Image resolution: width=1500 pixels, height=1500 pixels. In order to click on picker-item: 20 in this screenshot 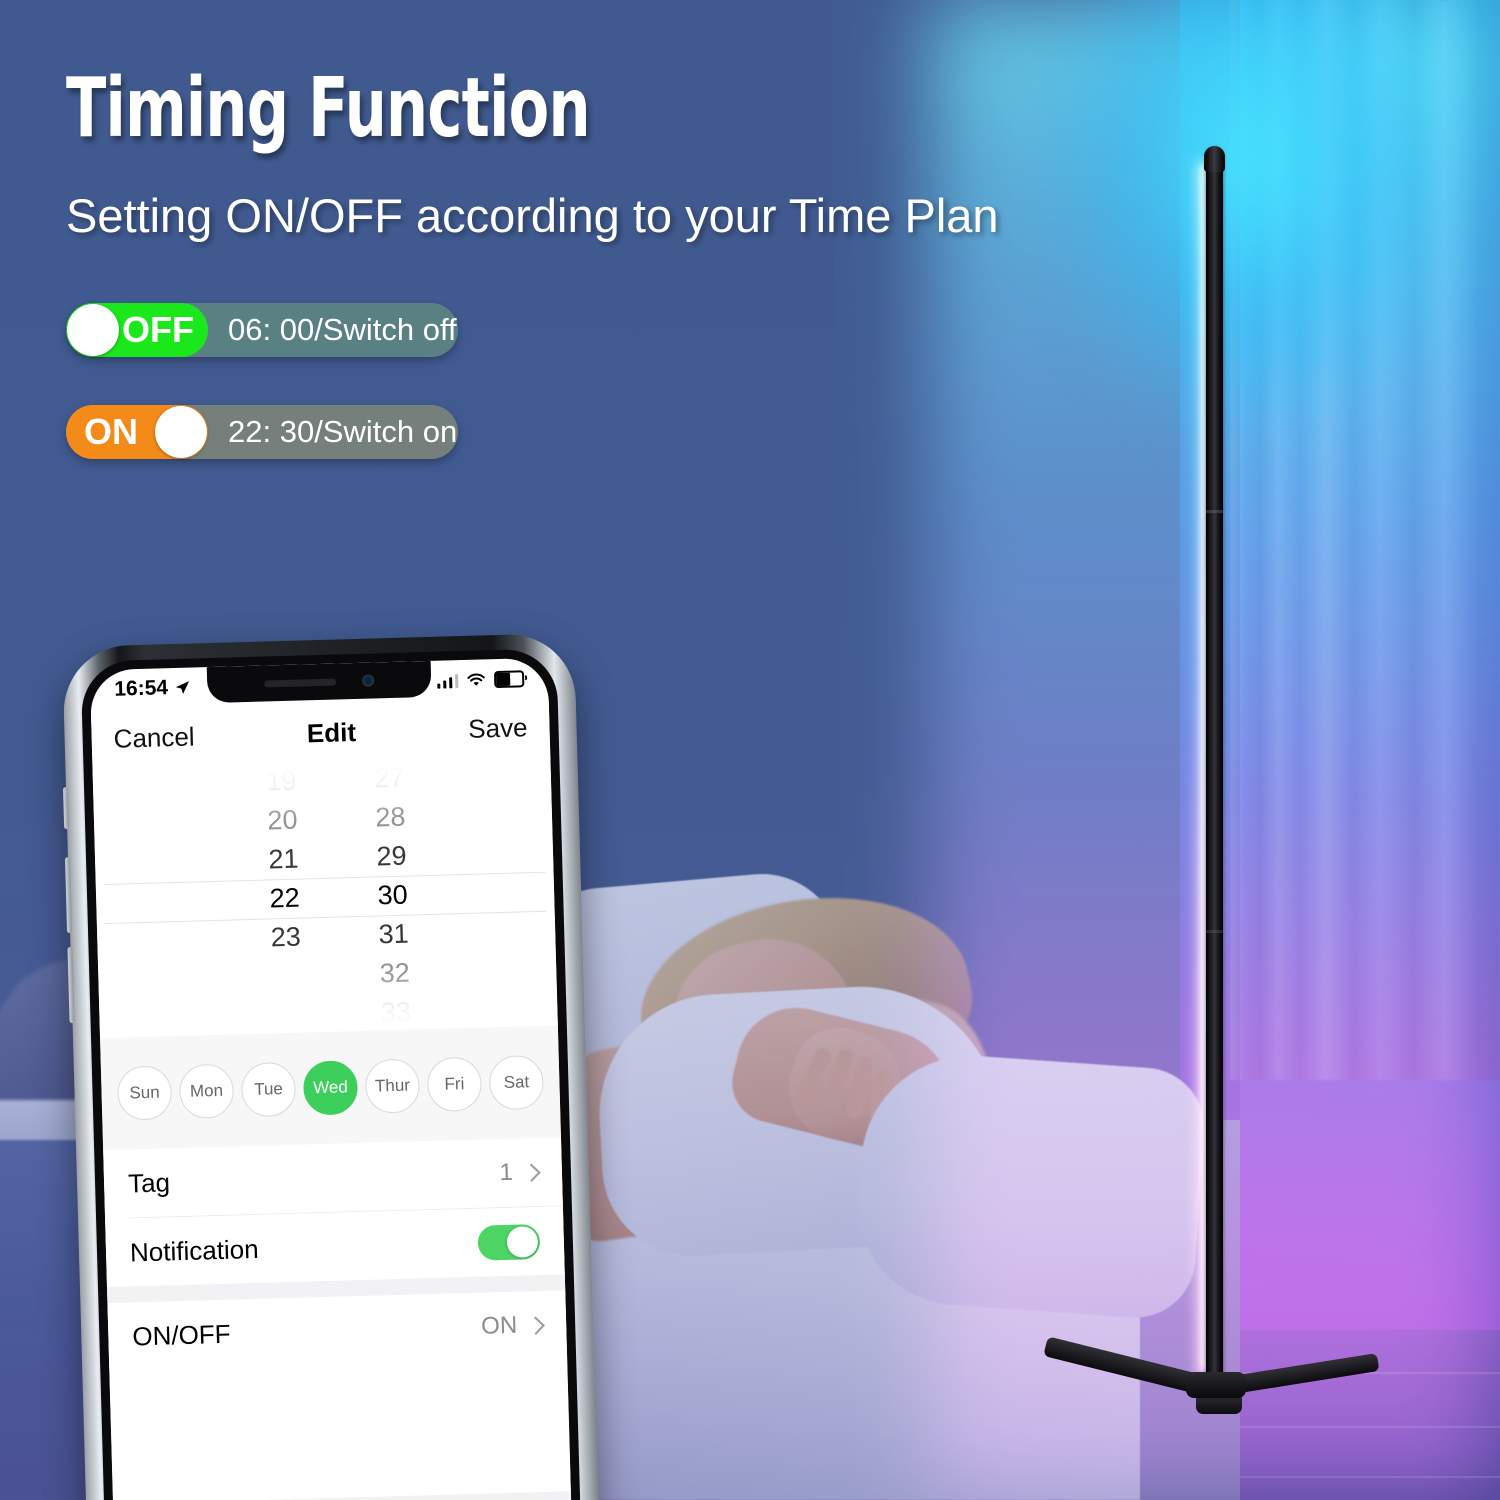, I will do `click(282, 819)`.